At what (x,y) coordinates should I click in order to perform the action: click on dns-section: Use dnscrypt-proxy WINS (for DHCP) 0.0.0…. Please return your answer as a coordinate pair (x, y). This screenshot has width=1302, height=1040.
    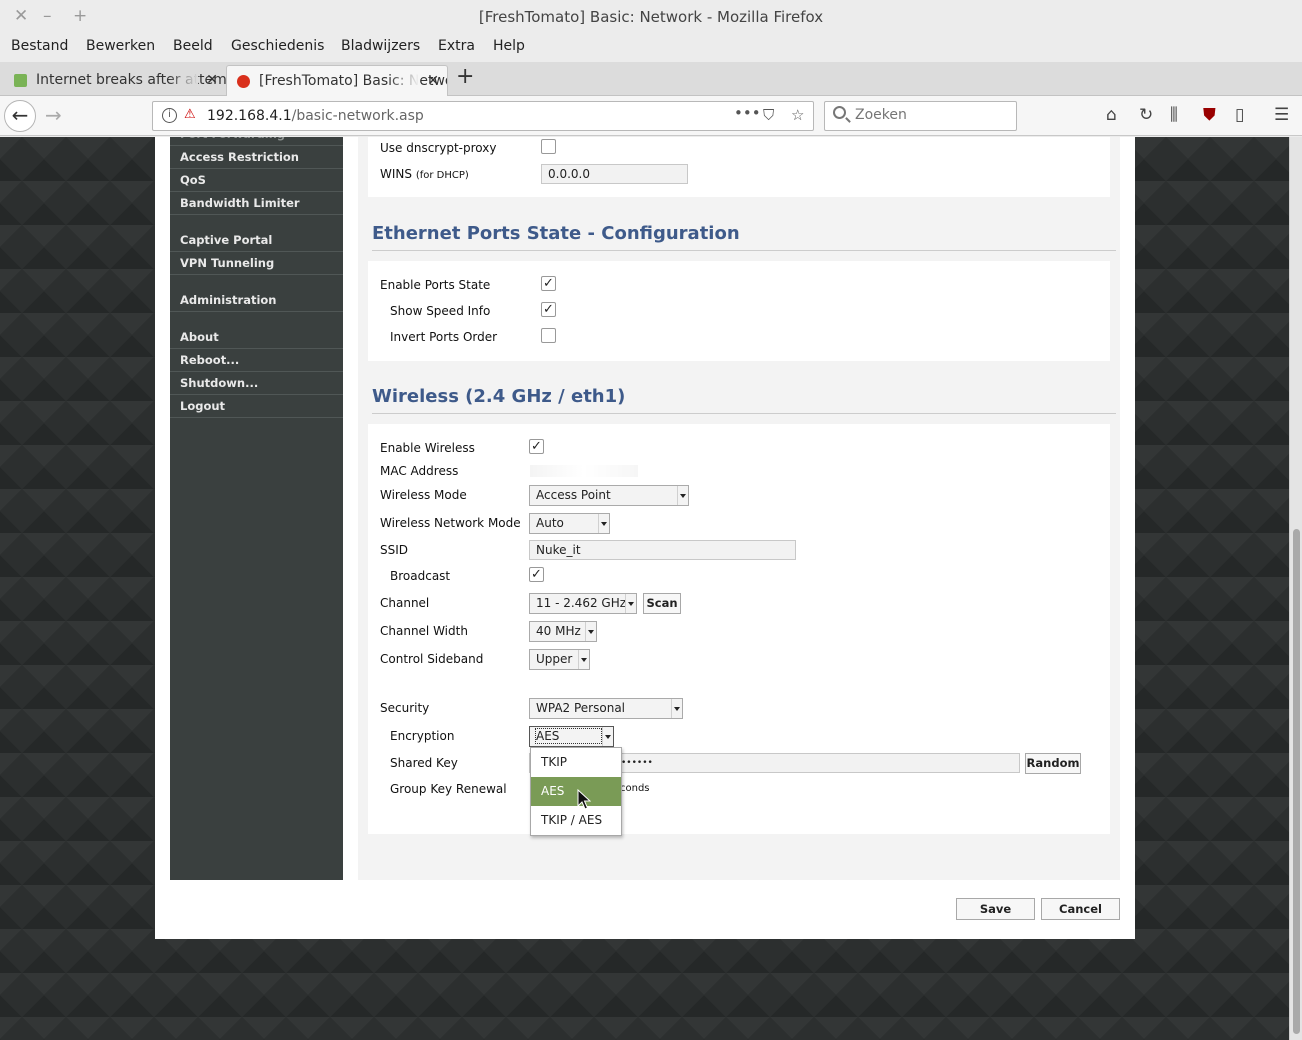
    Looking at the image, I should click on (739, 167).